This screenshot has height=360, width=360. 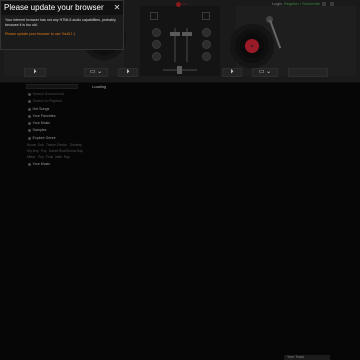 What do you see at coordinates (49, 157) in the screenshot?
I see `genre-tag: Funk` at bounding box center [49, 157].